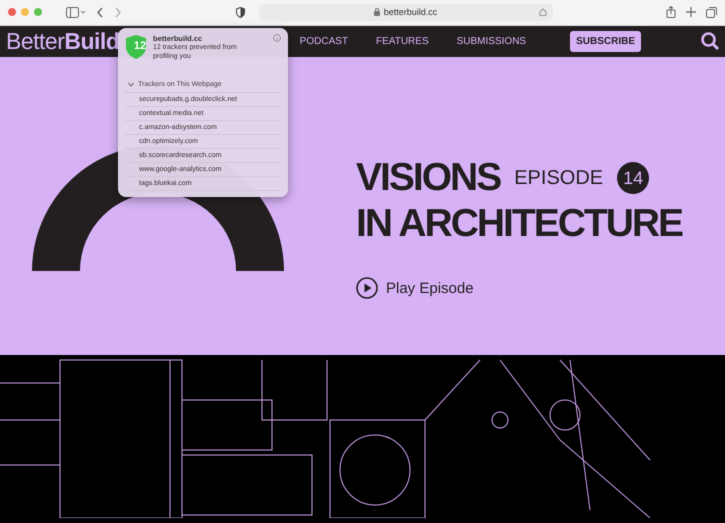 The image size is (725, 523). I want to click on nav-link: FEATURES, so click(402, 41).